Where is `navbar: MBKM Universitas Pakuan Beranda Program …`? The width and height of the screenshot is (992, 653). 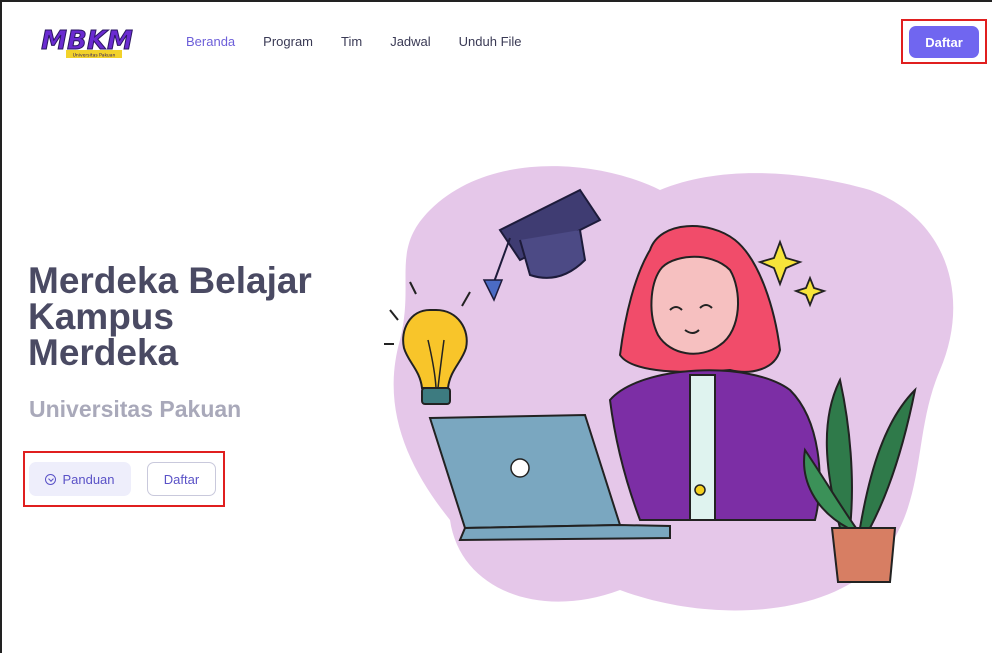
navbar: MBKM Universitas Pakuan Beranda Program … is located at coordinates (496, 42).